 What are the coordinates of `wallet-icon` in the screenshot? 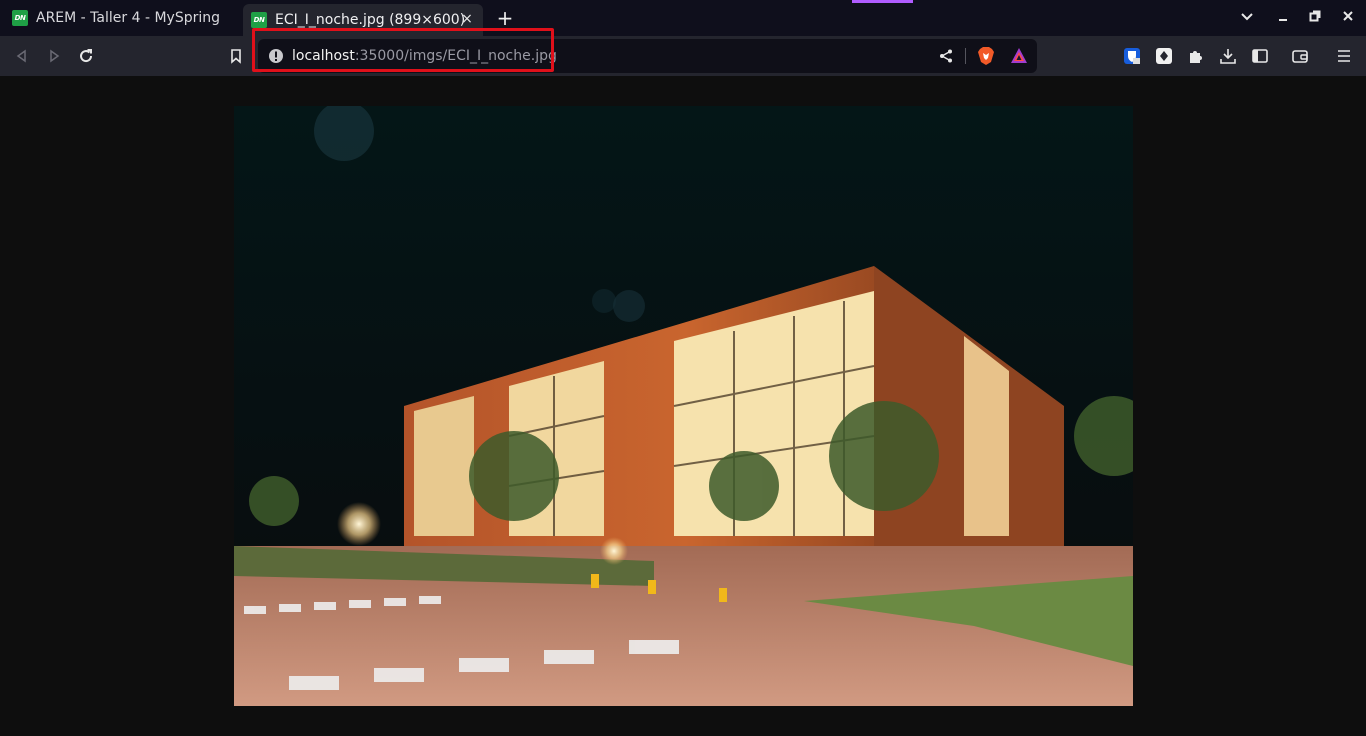 It's located at (1300, 56).